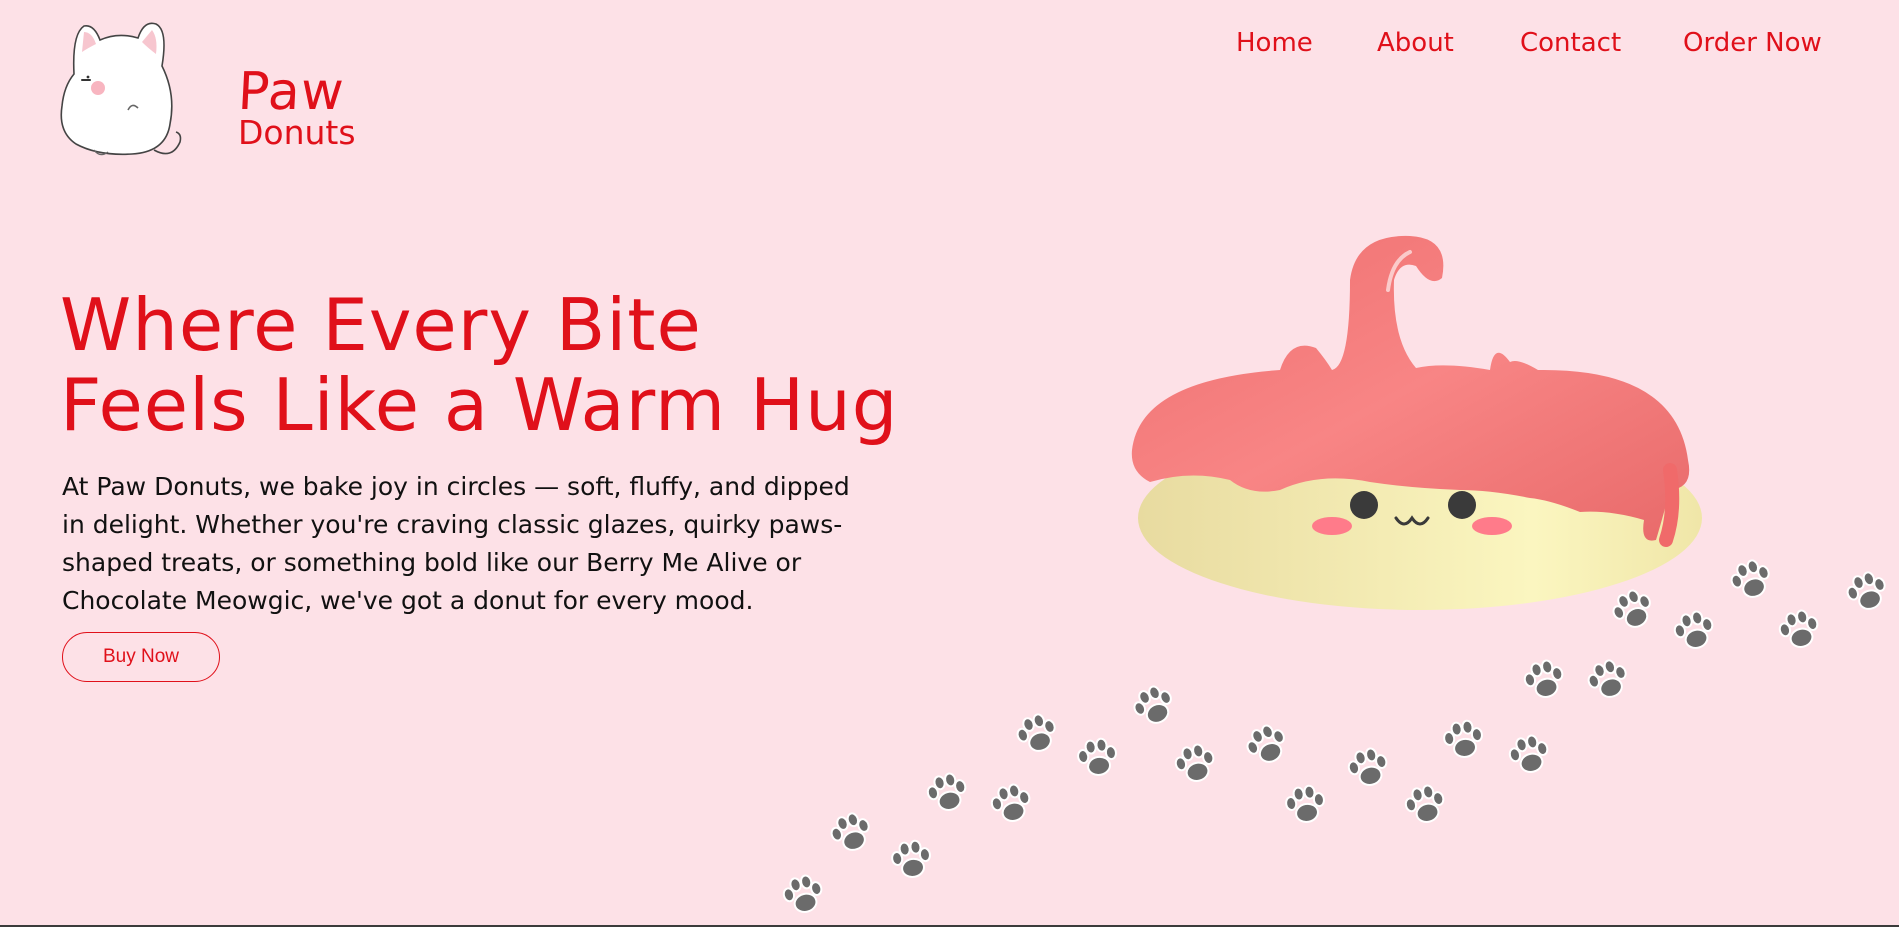 This screenshot has height=927, width=1899. I want to click on hero-title-line2: Feels Like a Warm Hug, so click(479, 405).